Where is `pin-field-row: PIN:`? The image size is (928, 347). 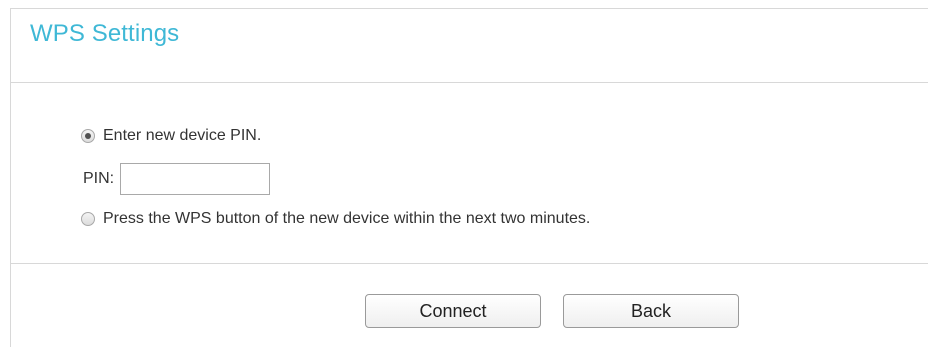 pin-field-row: PIN: is located at coordinates (177, 179).